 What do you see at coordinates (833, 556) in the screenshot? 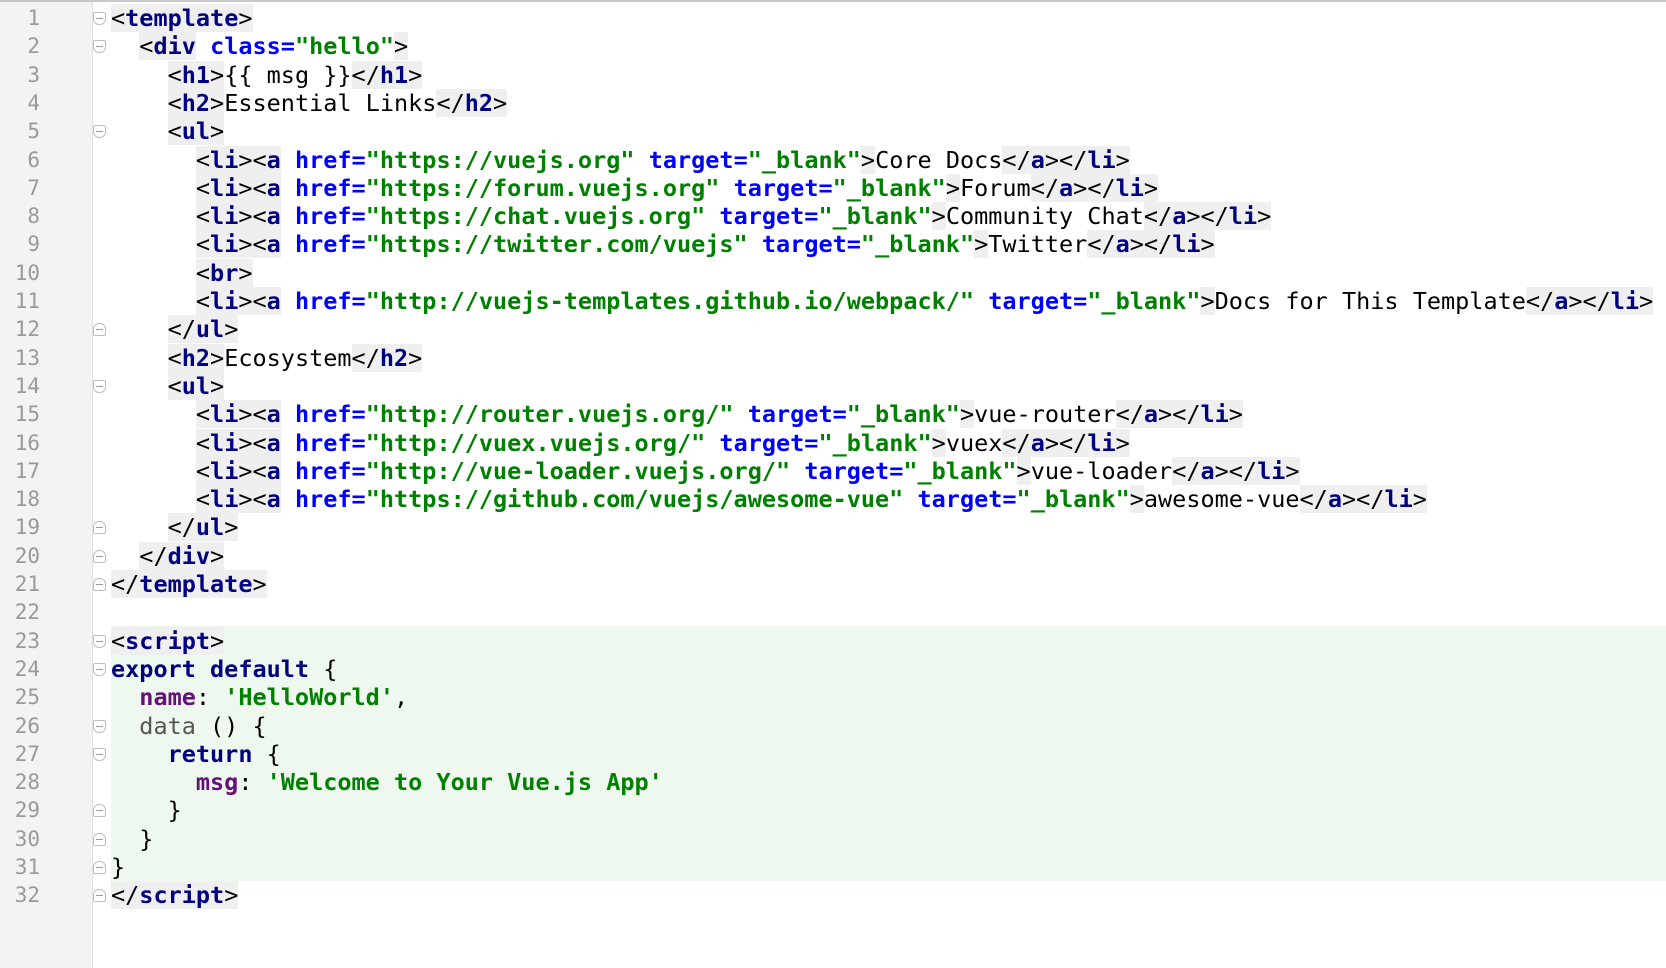
I see `code-line: 20 </div>` at bounding box center [833, 556].